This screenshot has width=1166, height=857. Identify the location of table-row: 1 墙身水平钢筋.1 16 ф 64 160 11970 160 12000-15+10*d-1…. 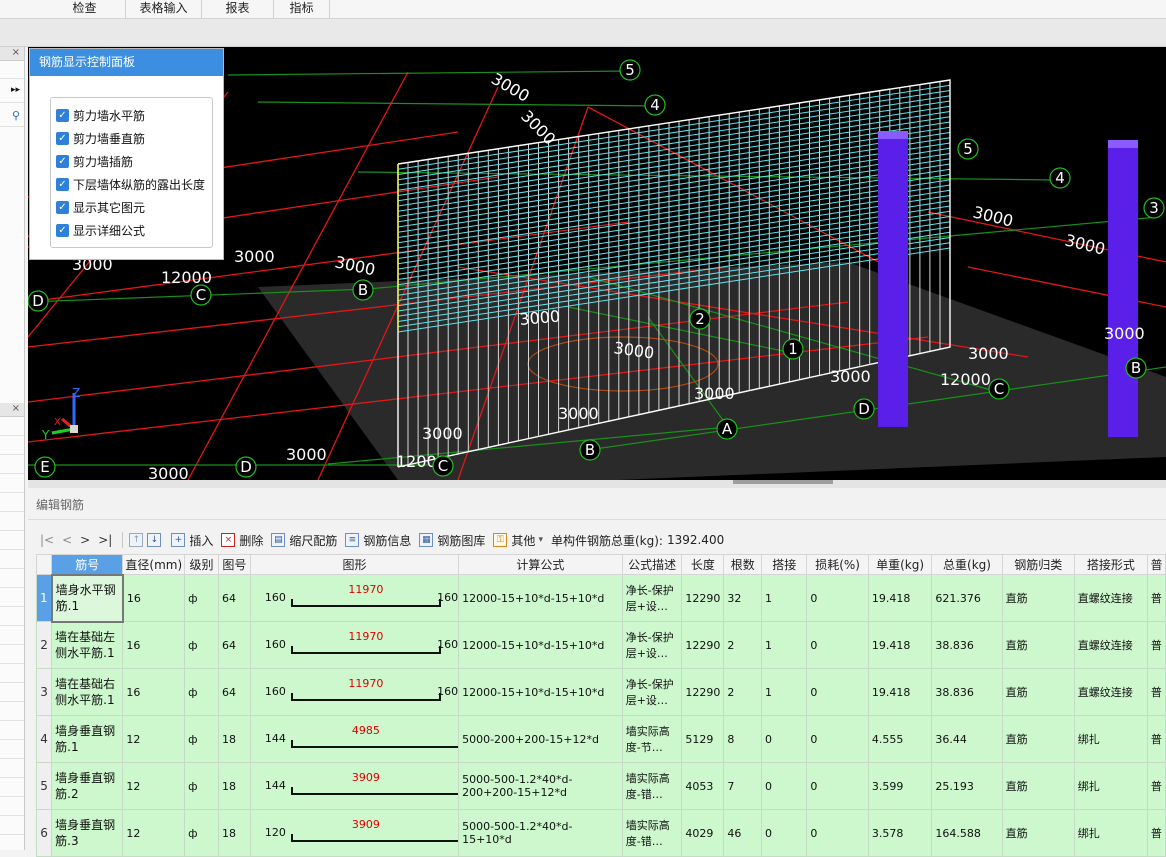
(600, 598).